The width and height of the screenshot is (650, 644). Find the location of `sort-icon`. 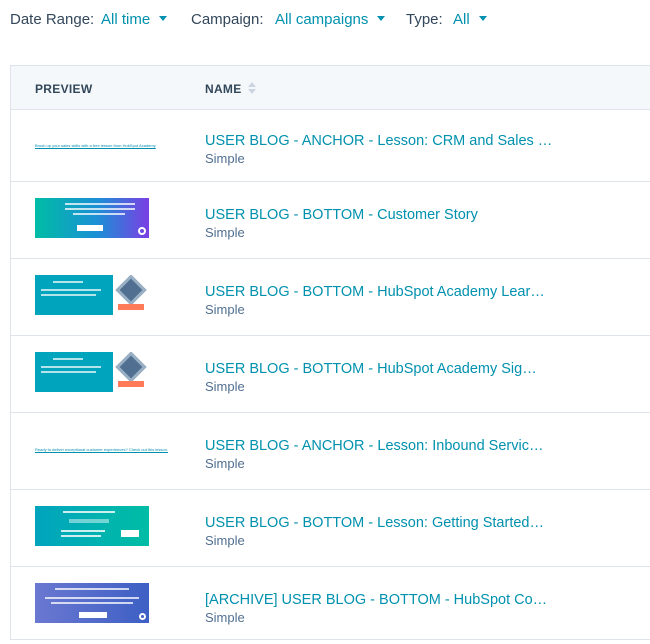

sort-icon is located at coordinates (252, 89).